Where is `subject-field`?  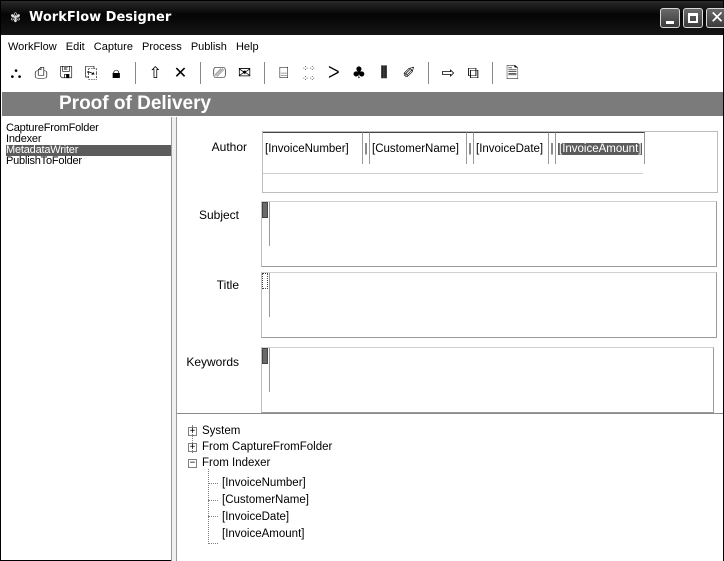
subject-field is located at coordinates (489, 234).